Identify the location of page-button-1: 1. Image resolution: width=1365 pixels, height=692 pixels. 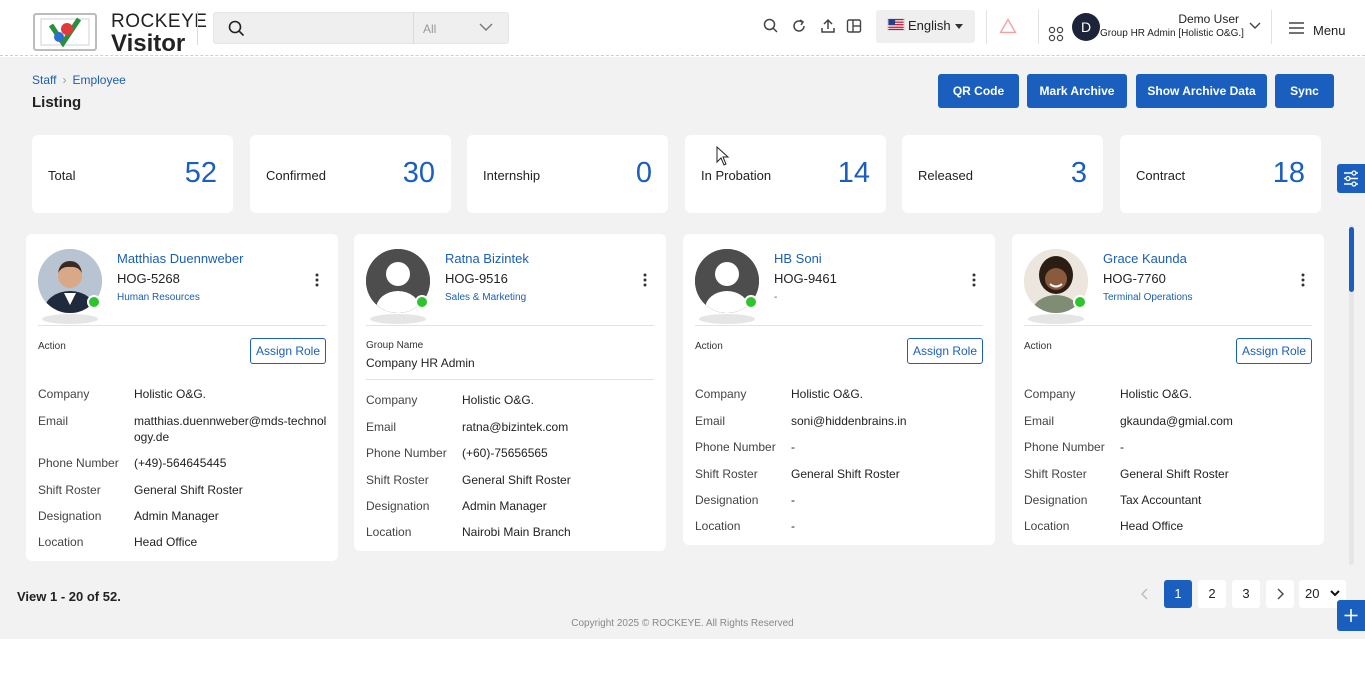
(1178, 594).